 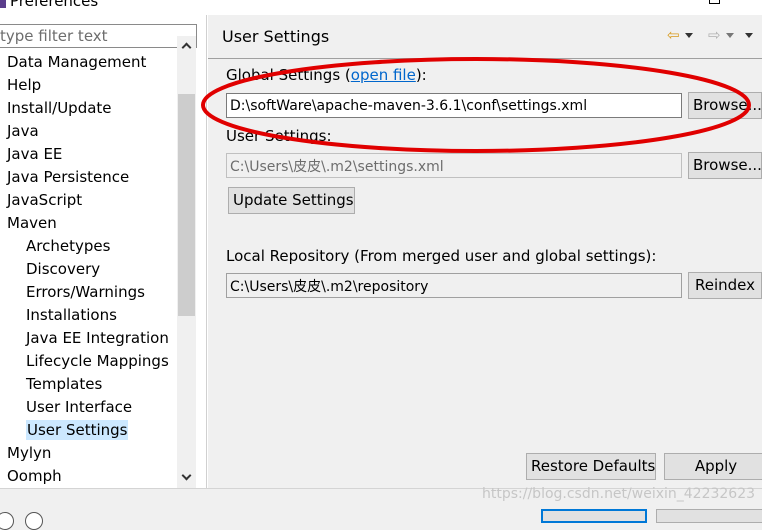 I want to click on tree-item: Mylyn, so click(x=25, y=453).